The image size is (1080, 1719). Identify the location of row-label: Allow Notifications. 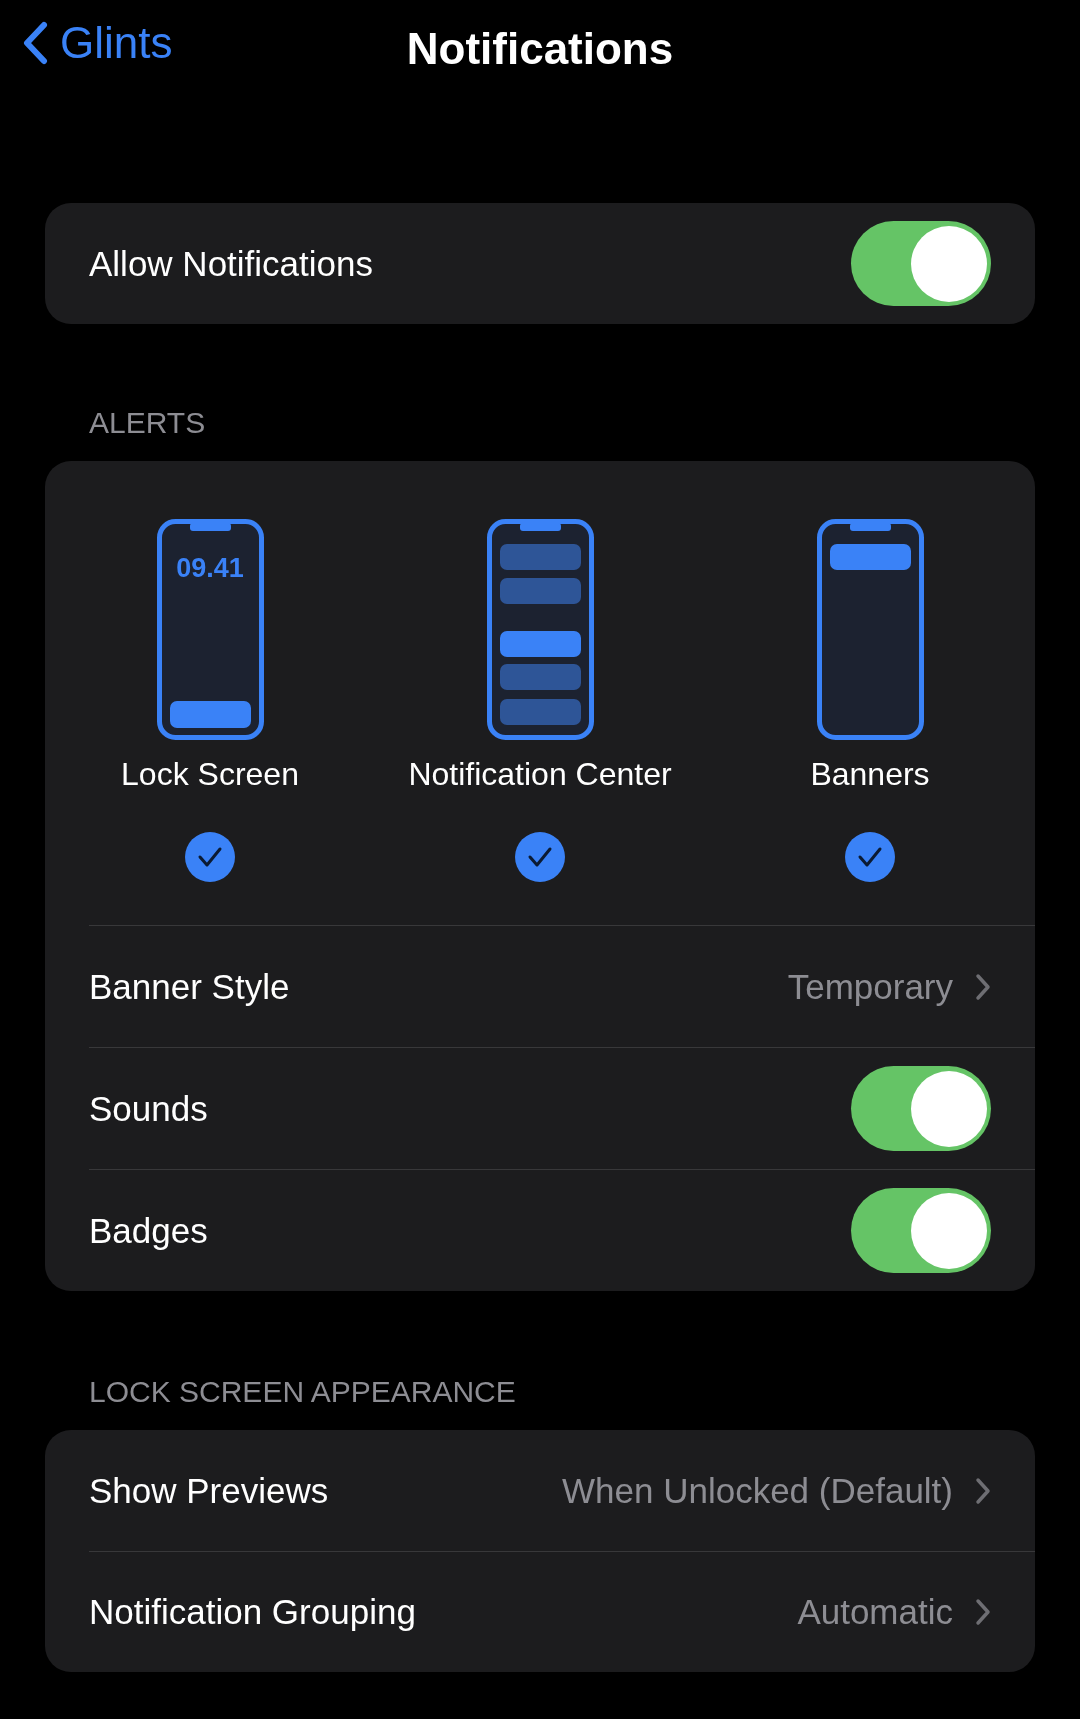
(231, 263).